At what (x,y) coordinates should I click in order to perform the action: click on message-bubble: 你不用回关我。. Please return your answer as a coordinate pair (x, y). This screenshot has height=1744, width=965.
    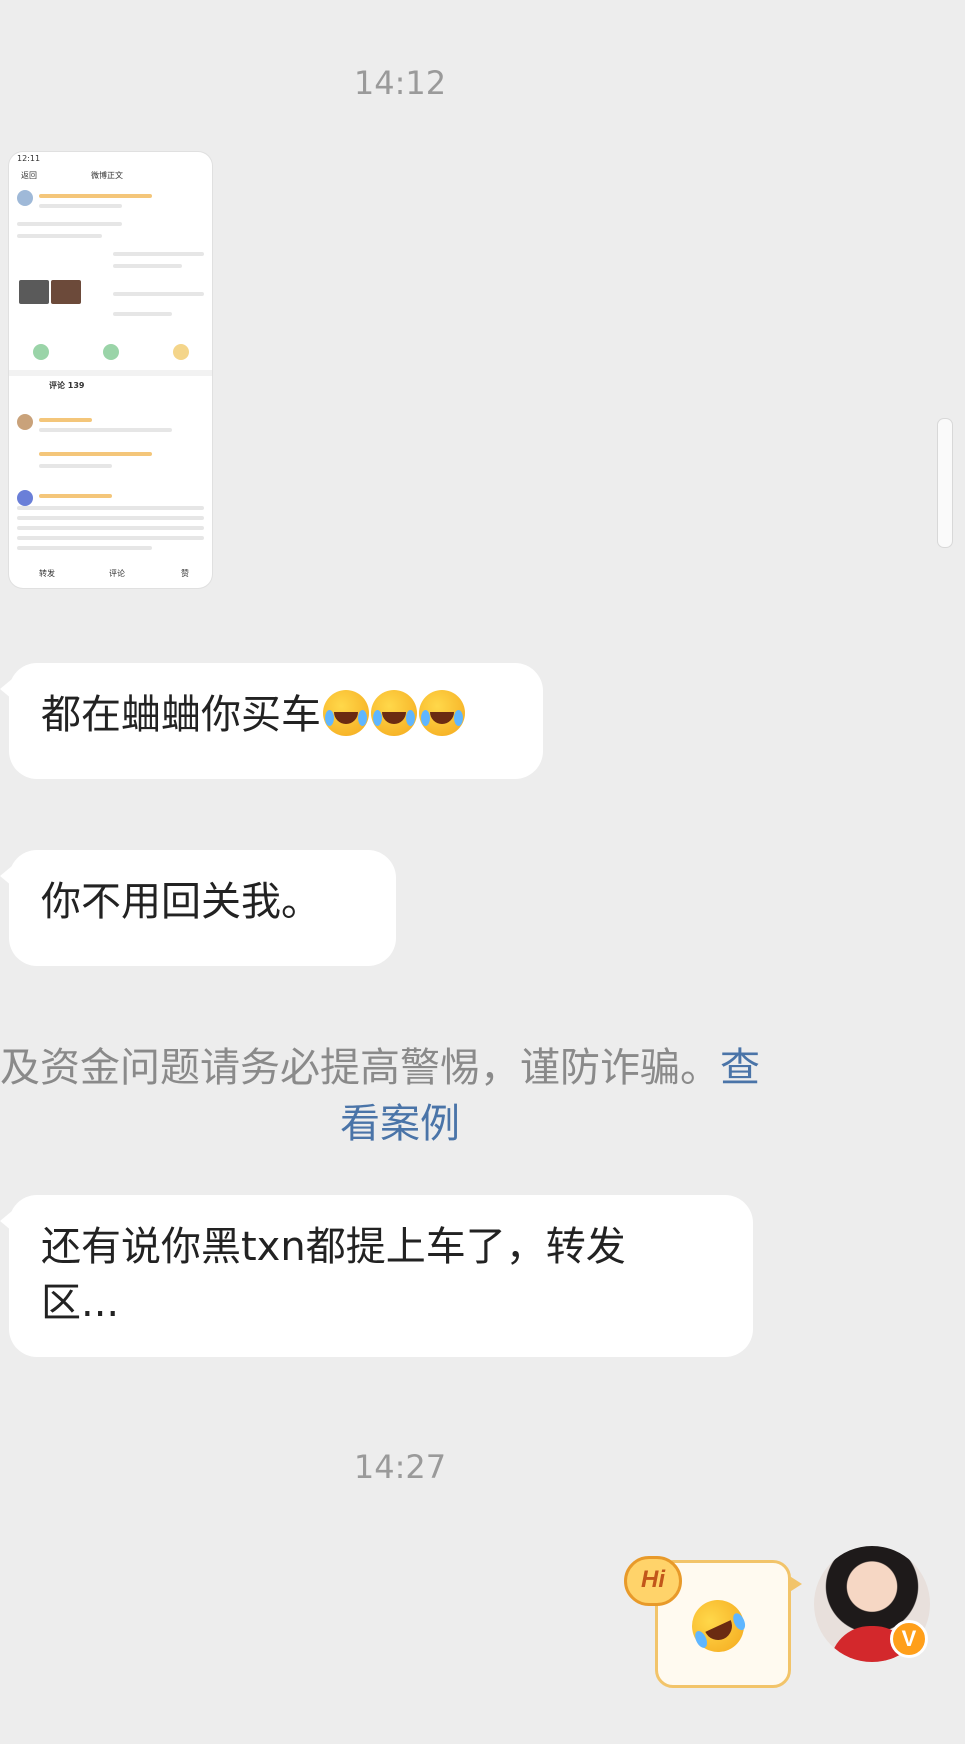
    Looking at the image, I should click on (198, 908).